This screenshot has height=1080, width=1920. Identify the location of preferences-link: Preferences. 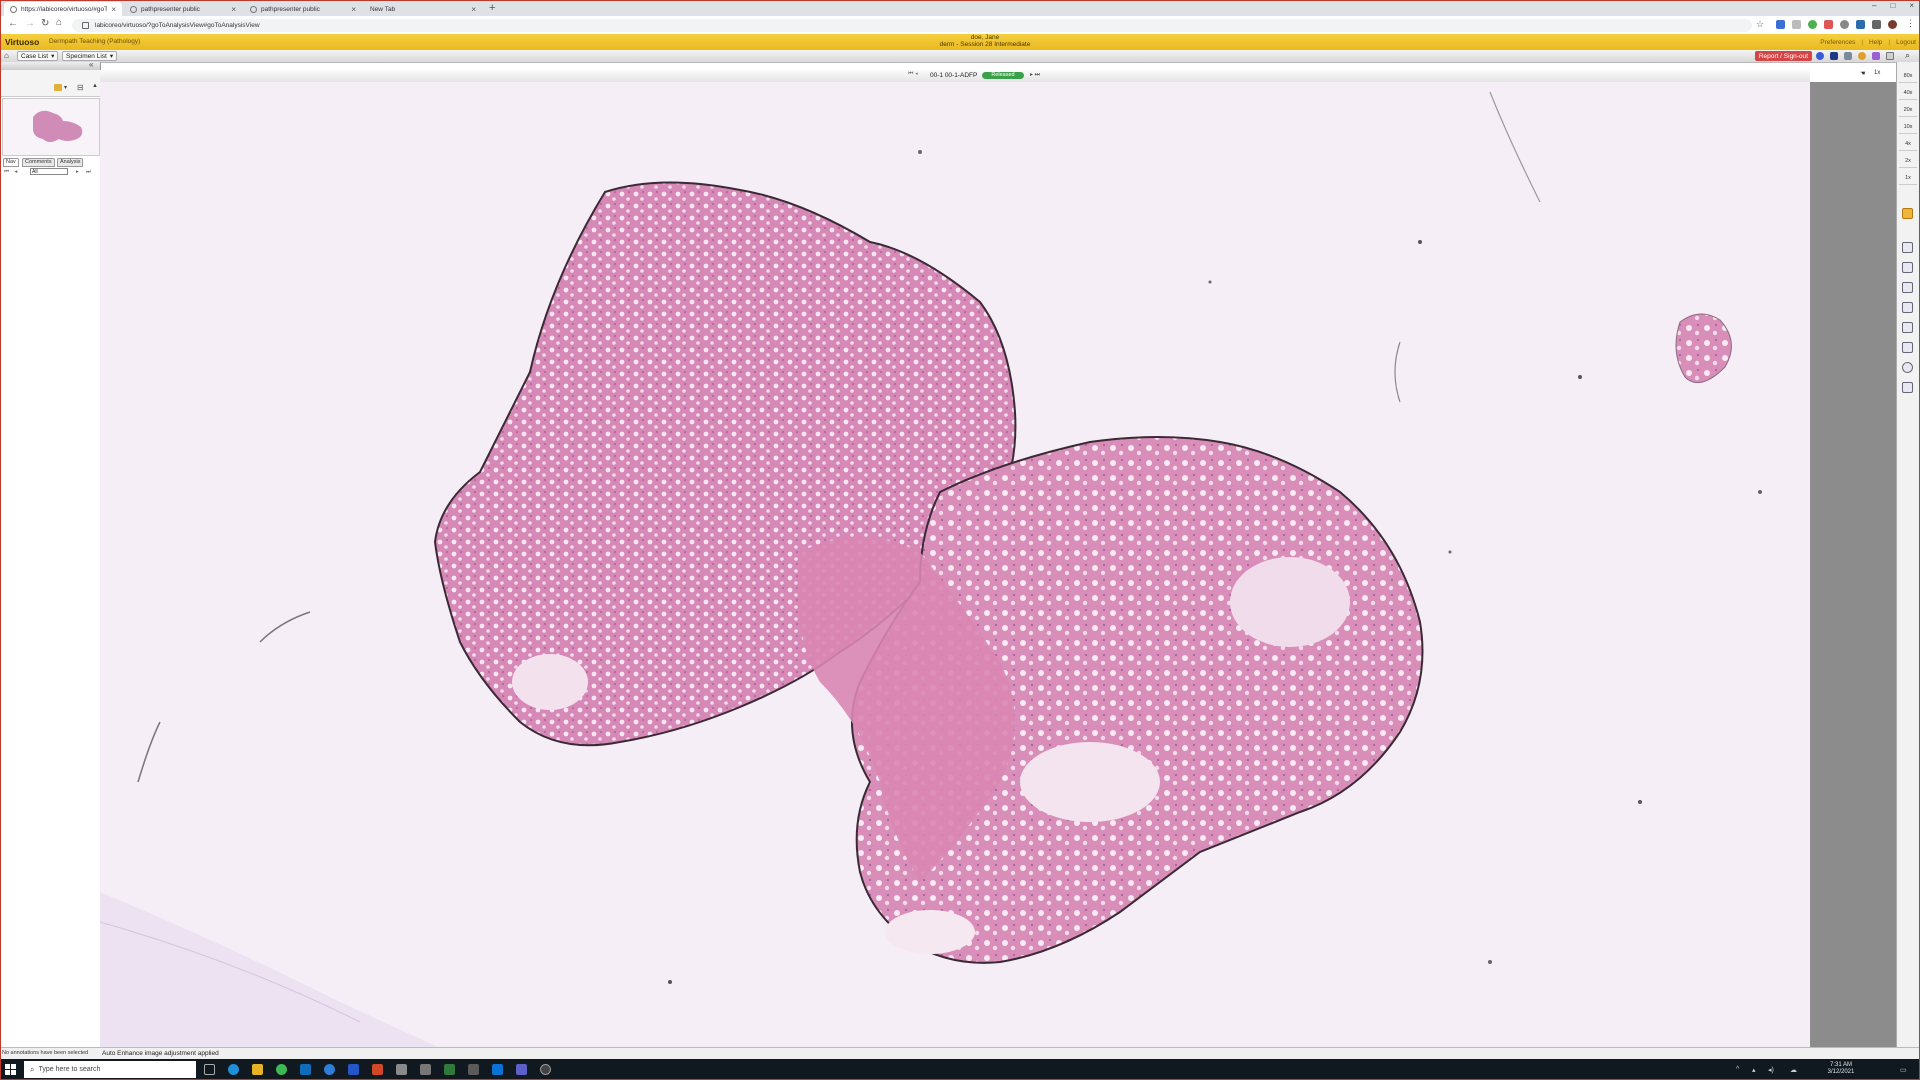
(1837, 42).